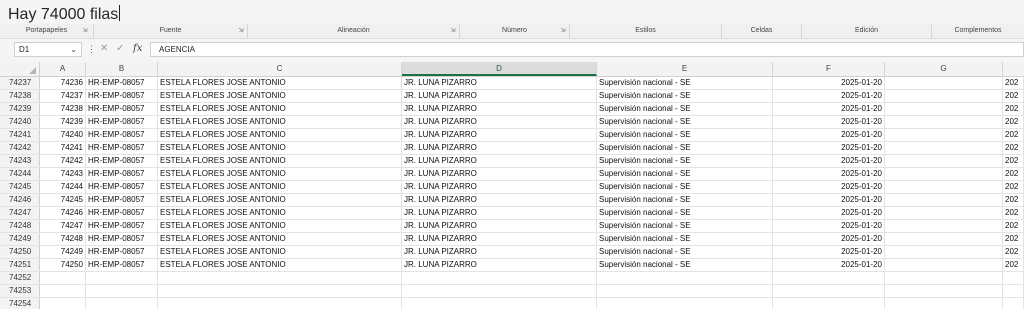 This screenshot has height=309, width=1024. I want to click on cell-a: 74248, so click(63, 239).